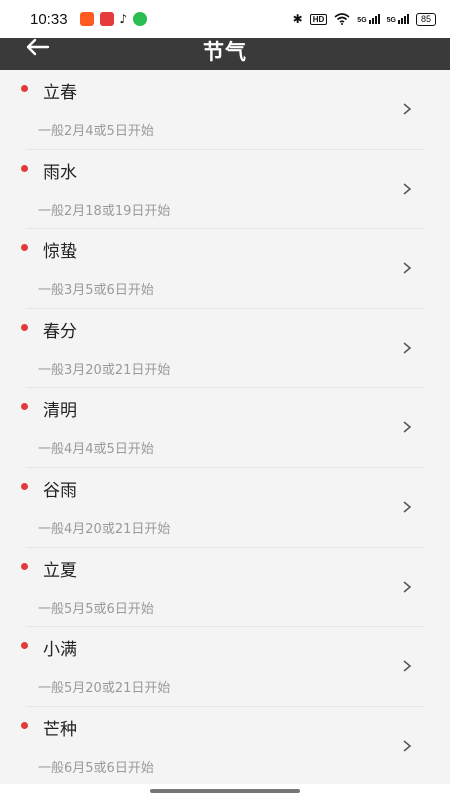 The width and height of the screenshot is (450, 800). I want to click on home-indicator, so click(225, 791).